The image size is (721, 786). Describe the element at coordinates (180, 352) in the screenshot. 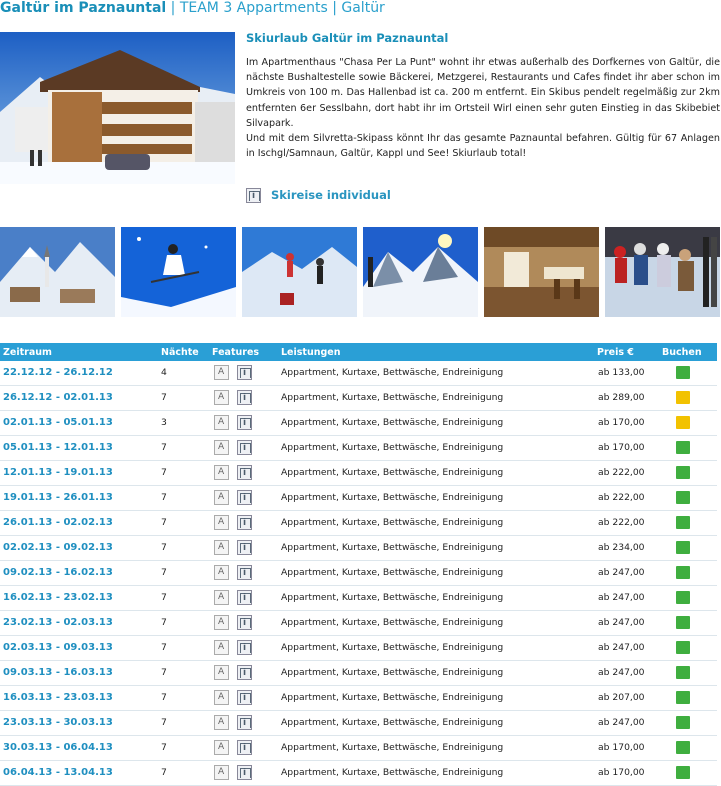

I see `column-header-naechte: Nächte` at that location.